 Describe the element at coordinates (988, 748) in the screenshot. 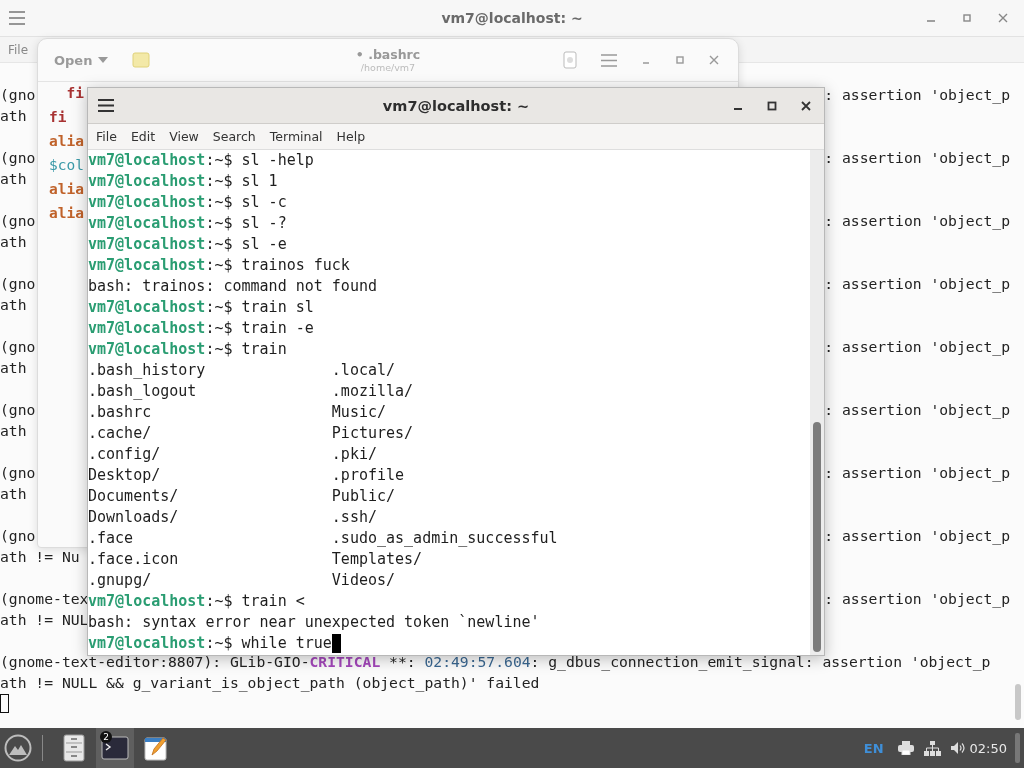

I see `clock: 02:50` at that location.